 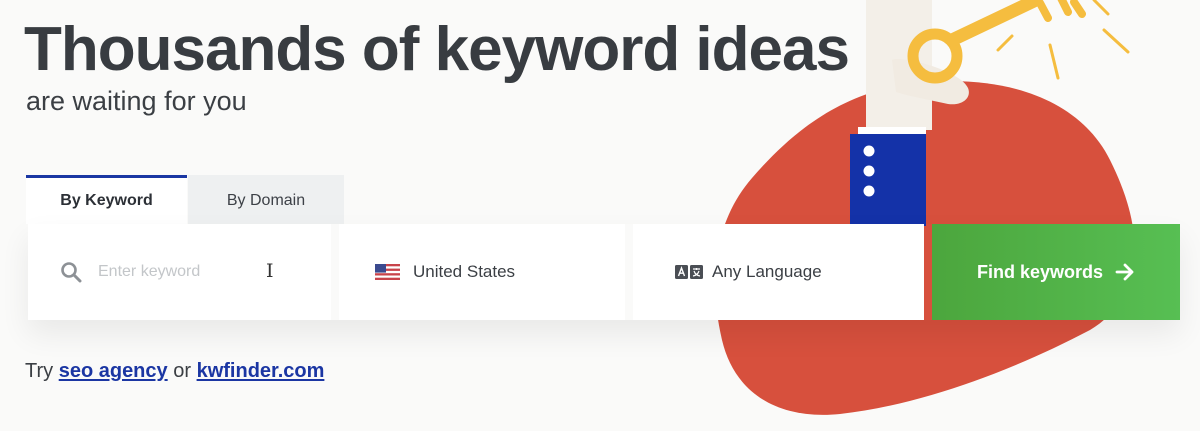 What do you see at coordinates (182, 371) in the screenshot?
I see `suggestion-connector: or` at bounding box center [182, 371].